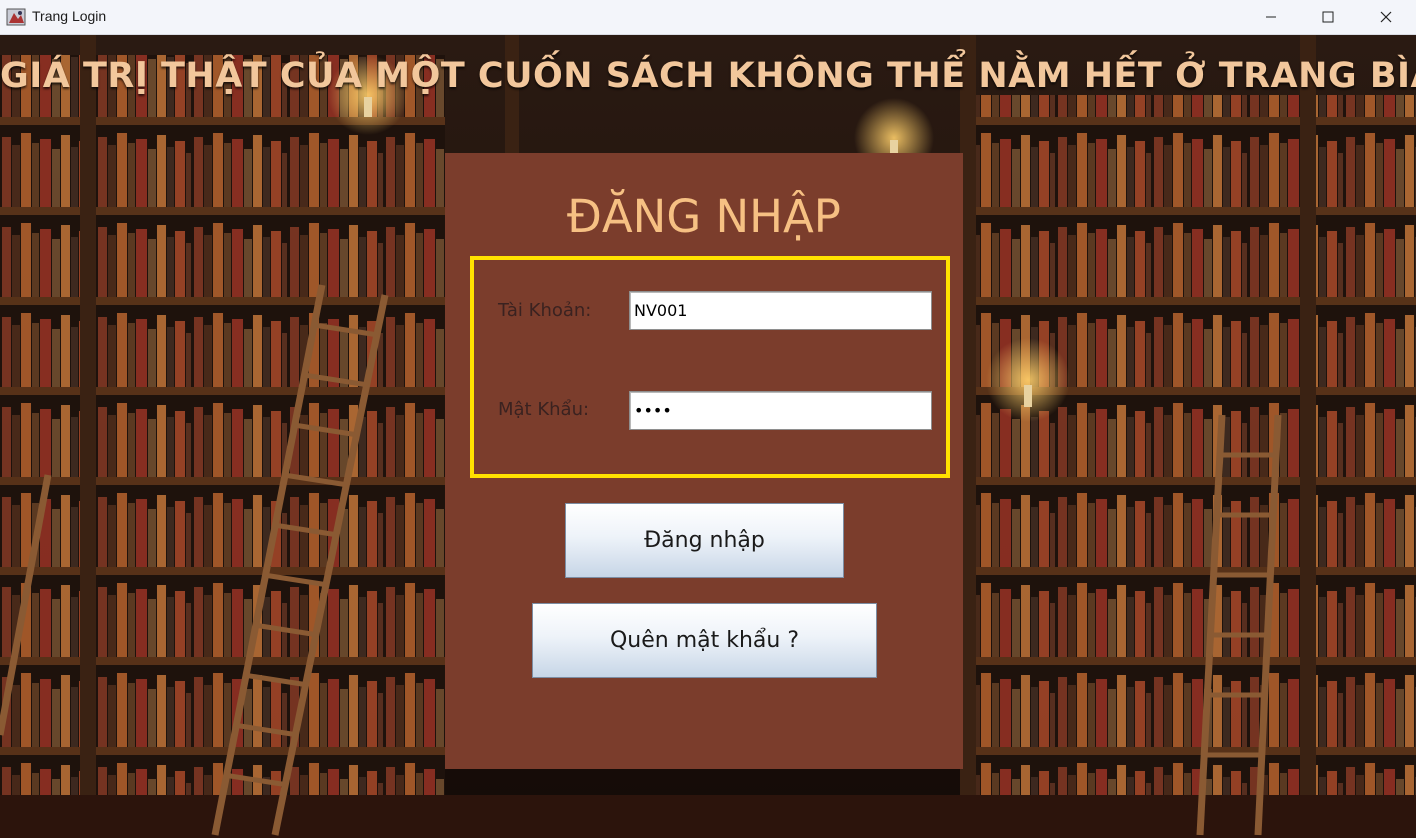 This screenshot has width=1416, height=838. What do you see at coordinates (780, 410) in the screenshot?
I see `password-input` at bounding box center [780, 410].